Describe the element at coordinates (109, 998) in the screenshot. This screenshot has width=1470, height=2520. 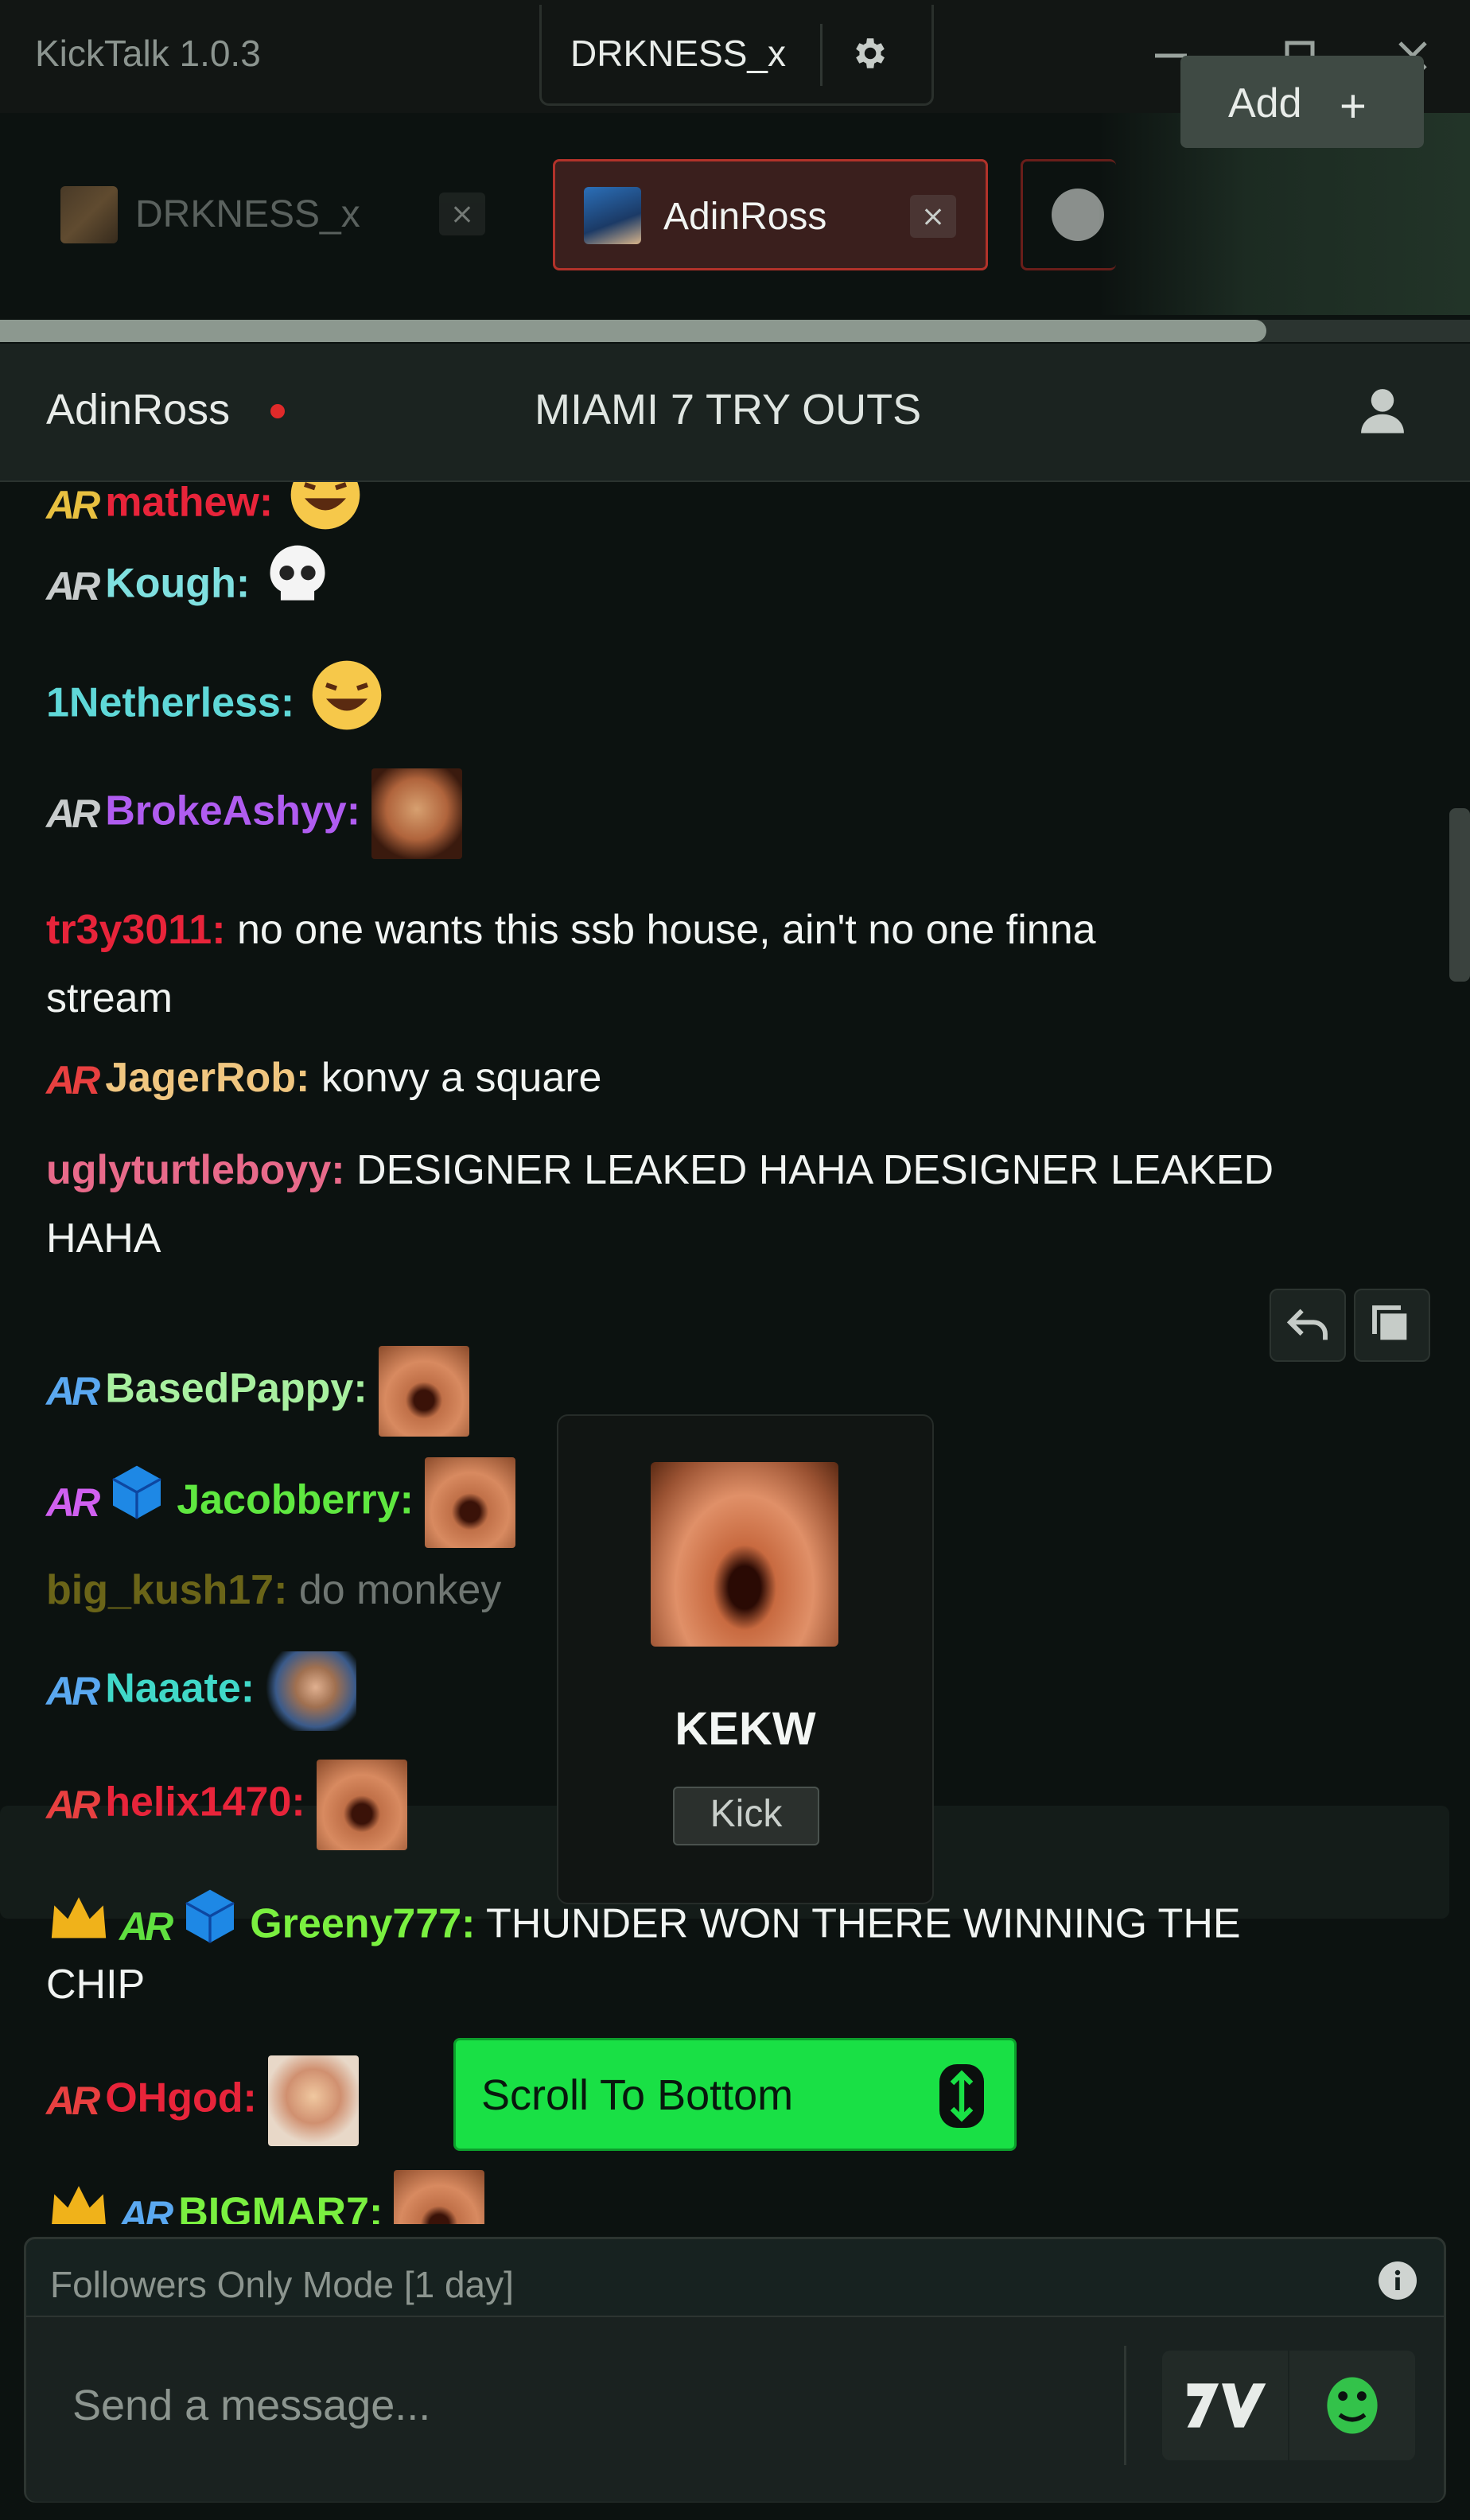
I see `message-text-wrap: stream` at that location.